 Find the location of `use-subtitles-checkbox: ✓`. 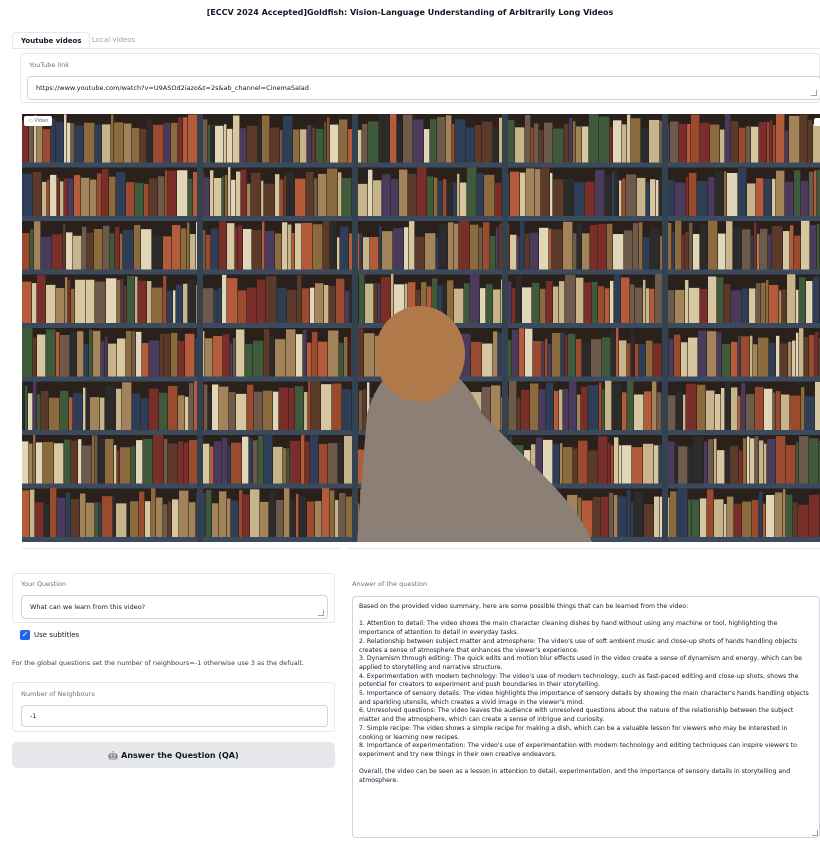

use-subtitles-checkbox: ✓ is located at coordinates (25, 635).